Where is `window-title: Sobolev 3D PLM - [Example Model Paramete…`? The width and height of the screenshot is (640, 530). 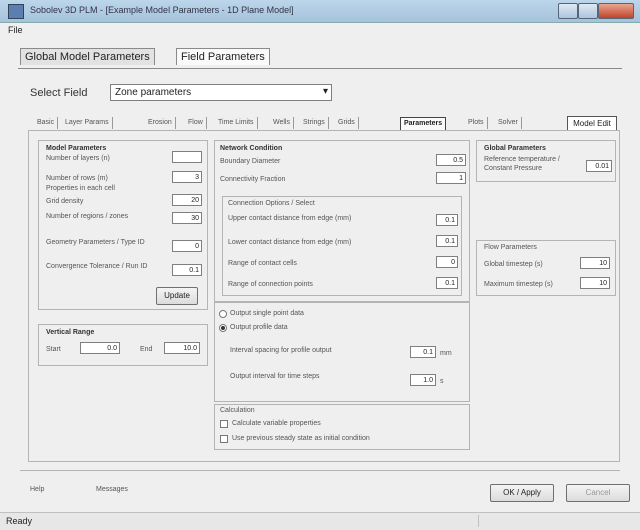
window-title: Sobolev 3D PLM - [Example Model Paramete… is located at coordinates (162, 10).